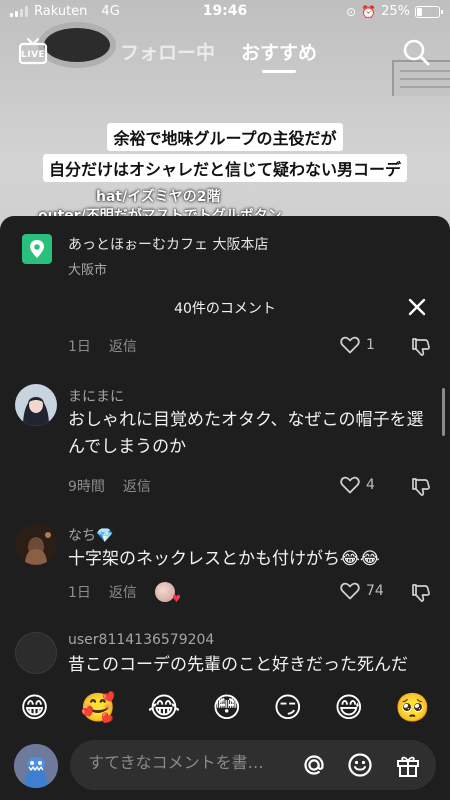 The height and width of the screenshot is (800, 450). Describe the element at coordinates (238, 665) in the screenshot. I see `comment-text: 昔このコーデの先輩のこと好きだった死んだ` at that location.